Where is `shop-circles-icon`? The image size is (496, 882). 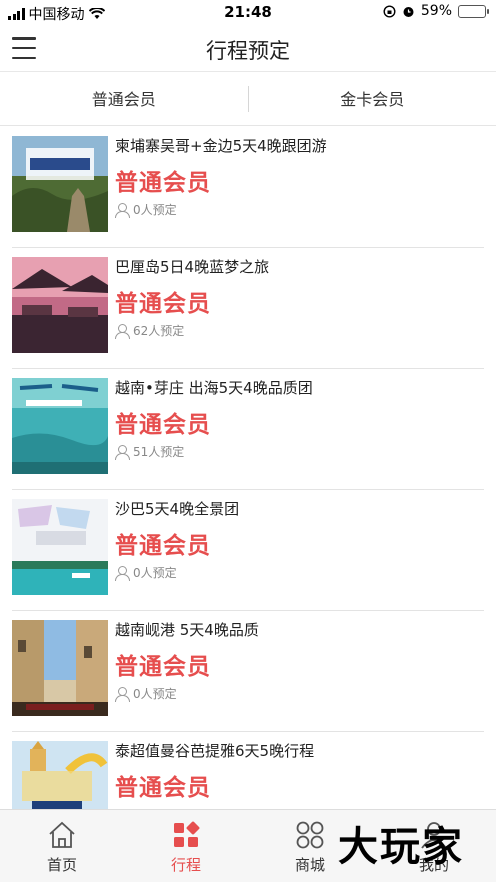
shop-circles-icon is located at coordinates (310, 835).